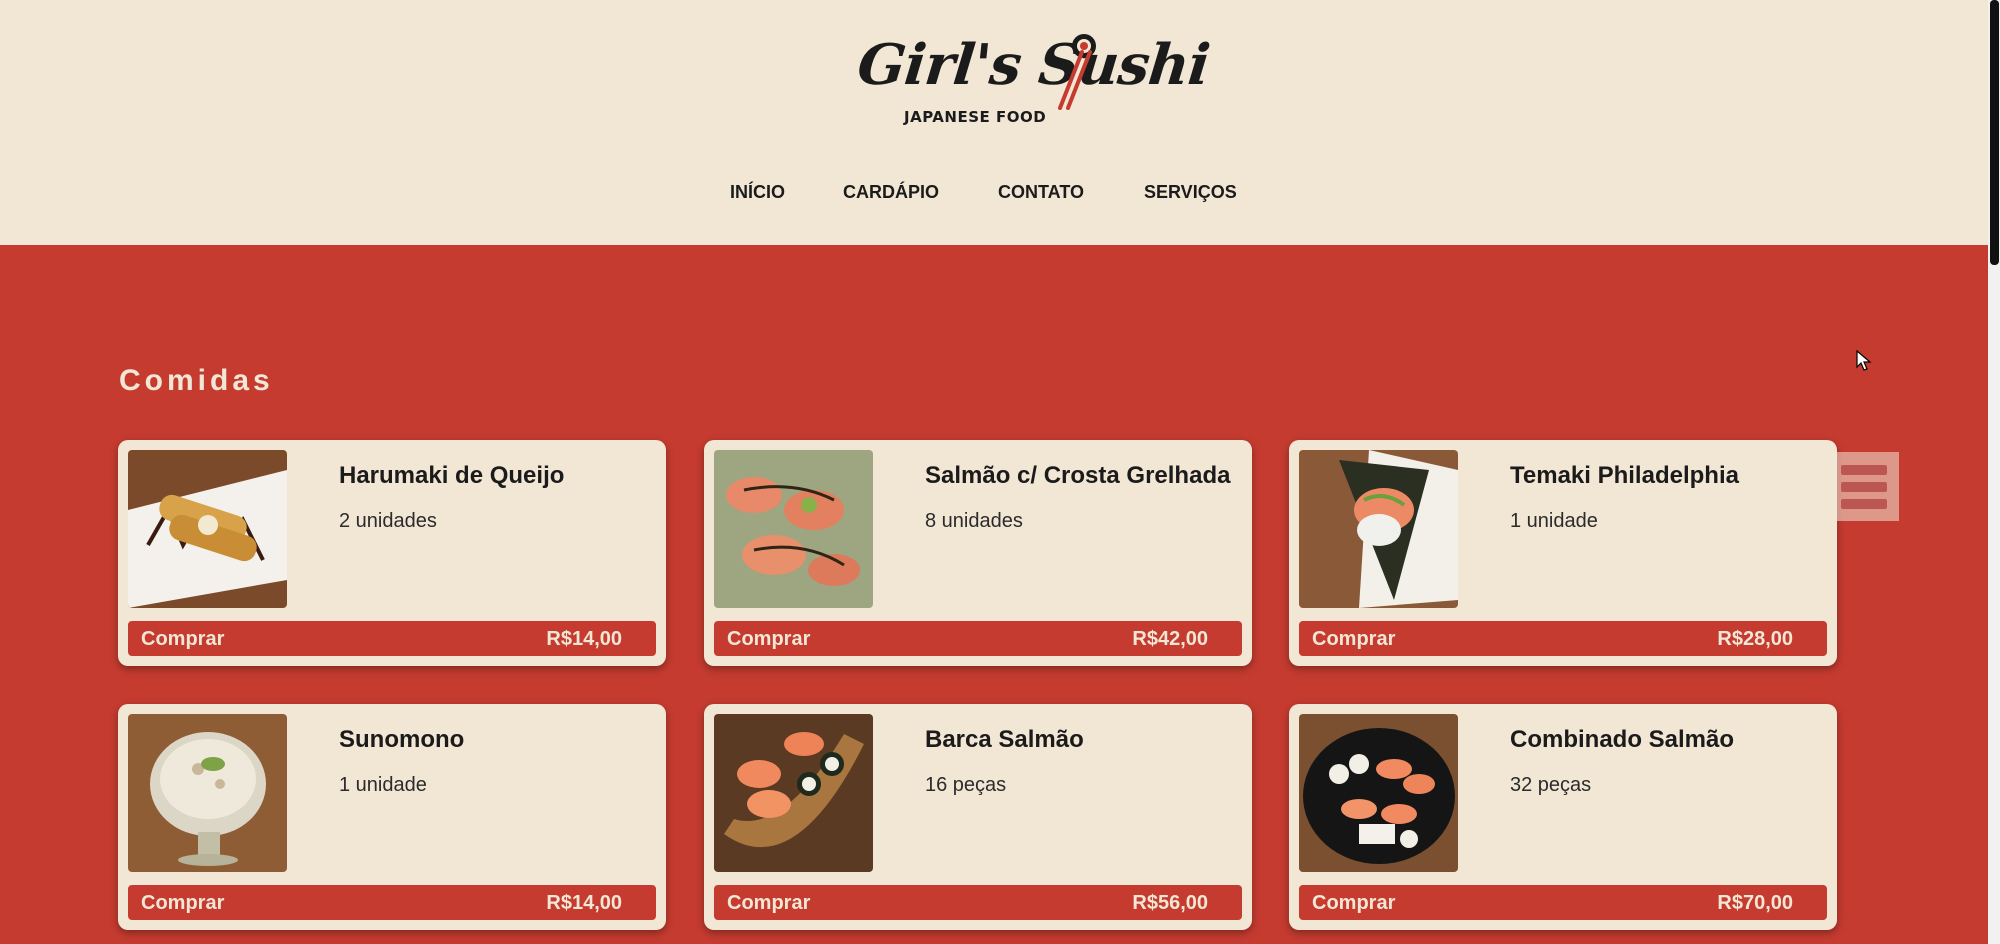 The image size is (2000, 944). Describe the element at coordinates (978, 817) in the screenshot. I see `product-card: Barca Salmão 16 peças Comprar R$56,00` at that location.